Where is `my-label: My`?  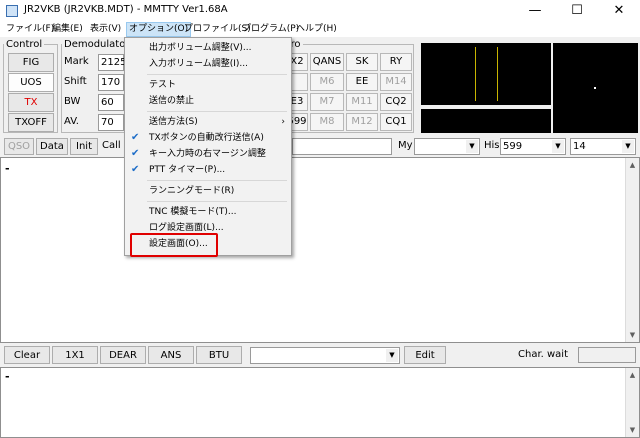
my-label: My is located at coordinates (405, 145).